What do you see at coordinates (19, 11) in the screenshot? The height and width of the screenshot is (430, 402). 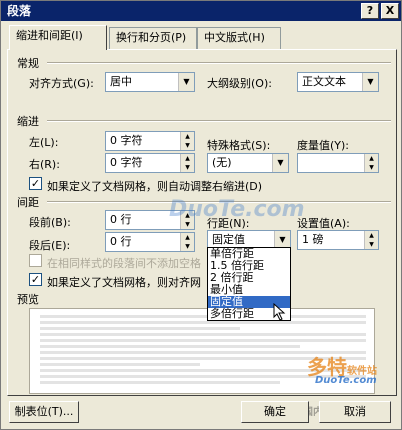 I see `dialog-title: 段落` at bounding box center [19, 11].